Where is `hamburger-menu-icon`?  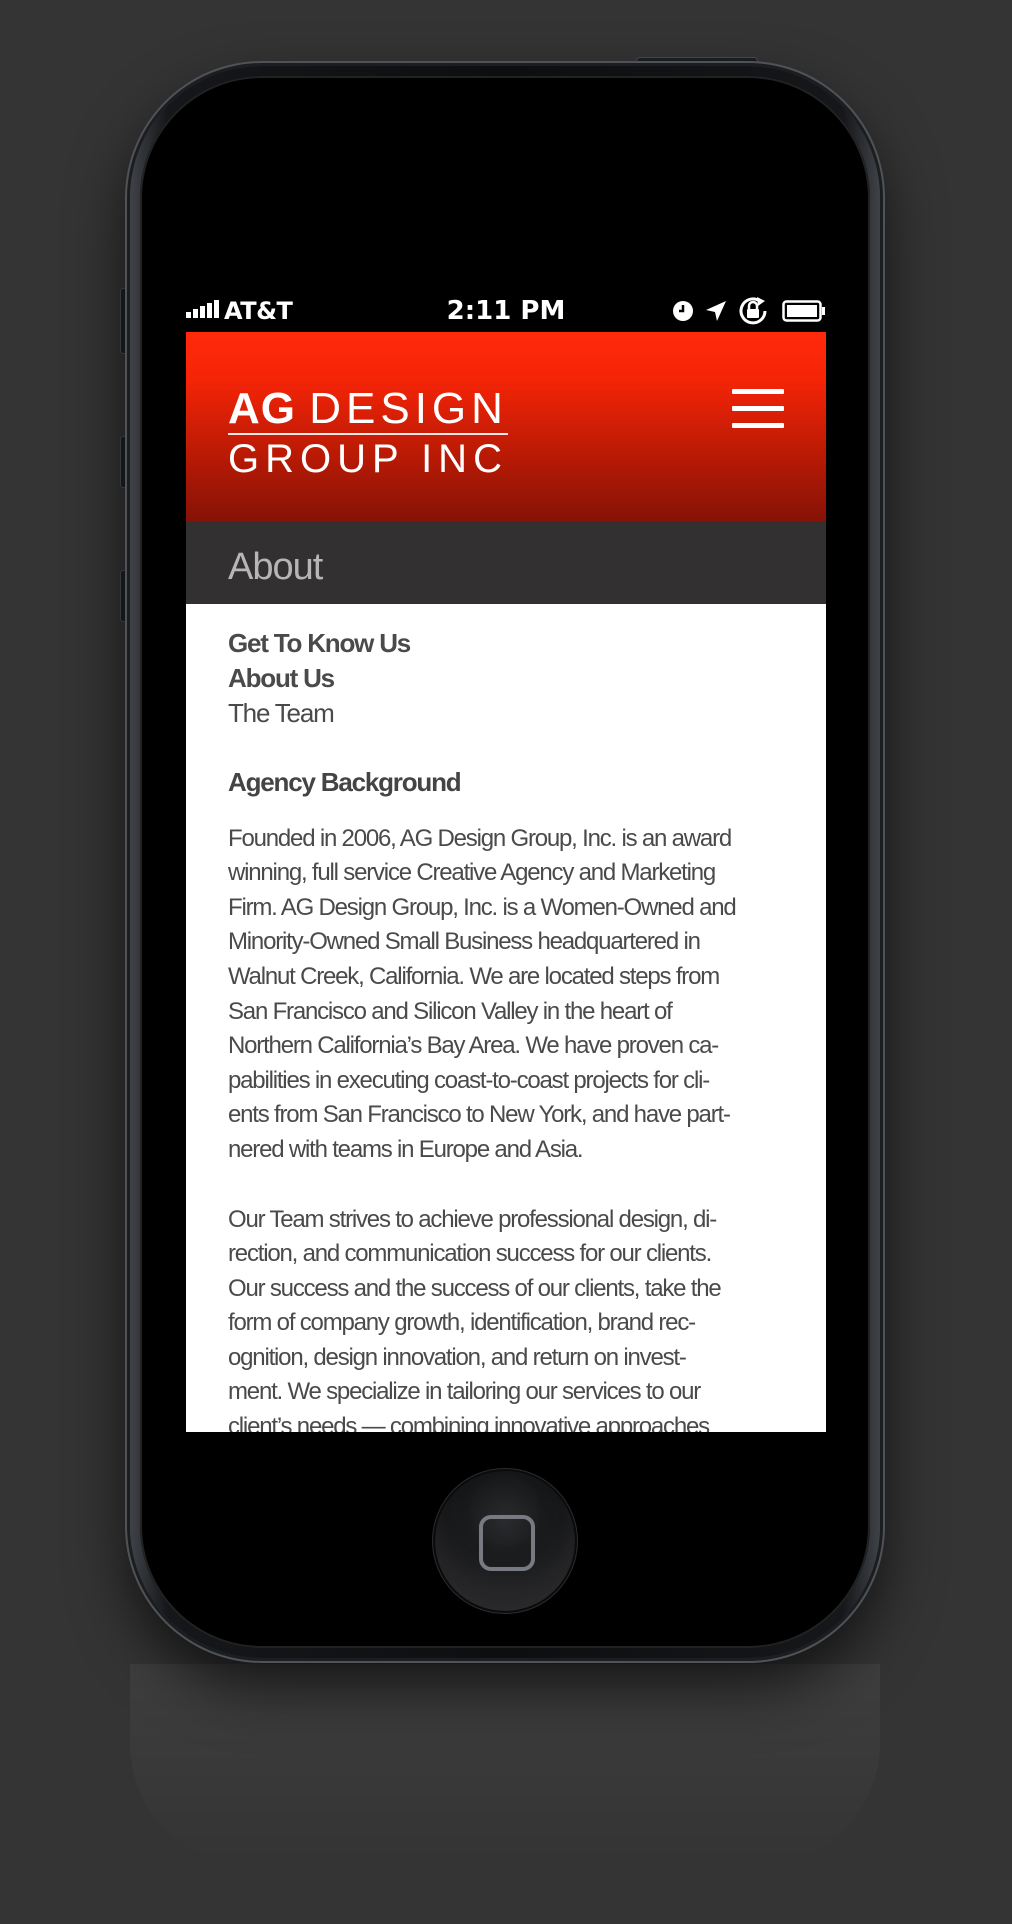 hamburger-menu-icon is located at coordinates (759, 410).